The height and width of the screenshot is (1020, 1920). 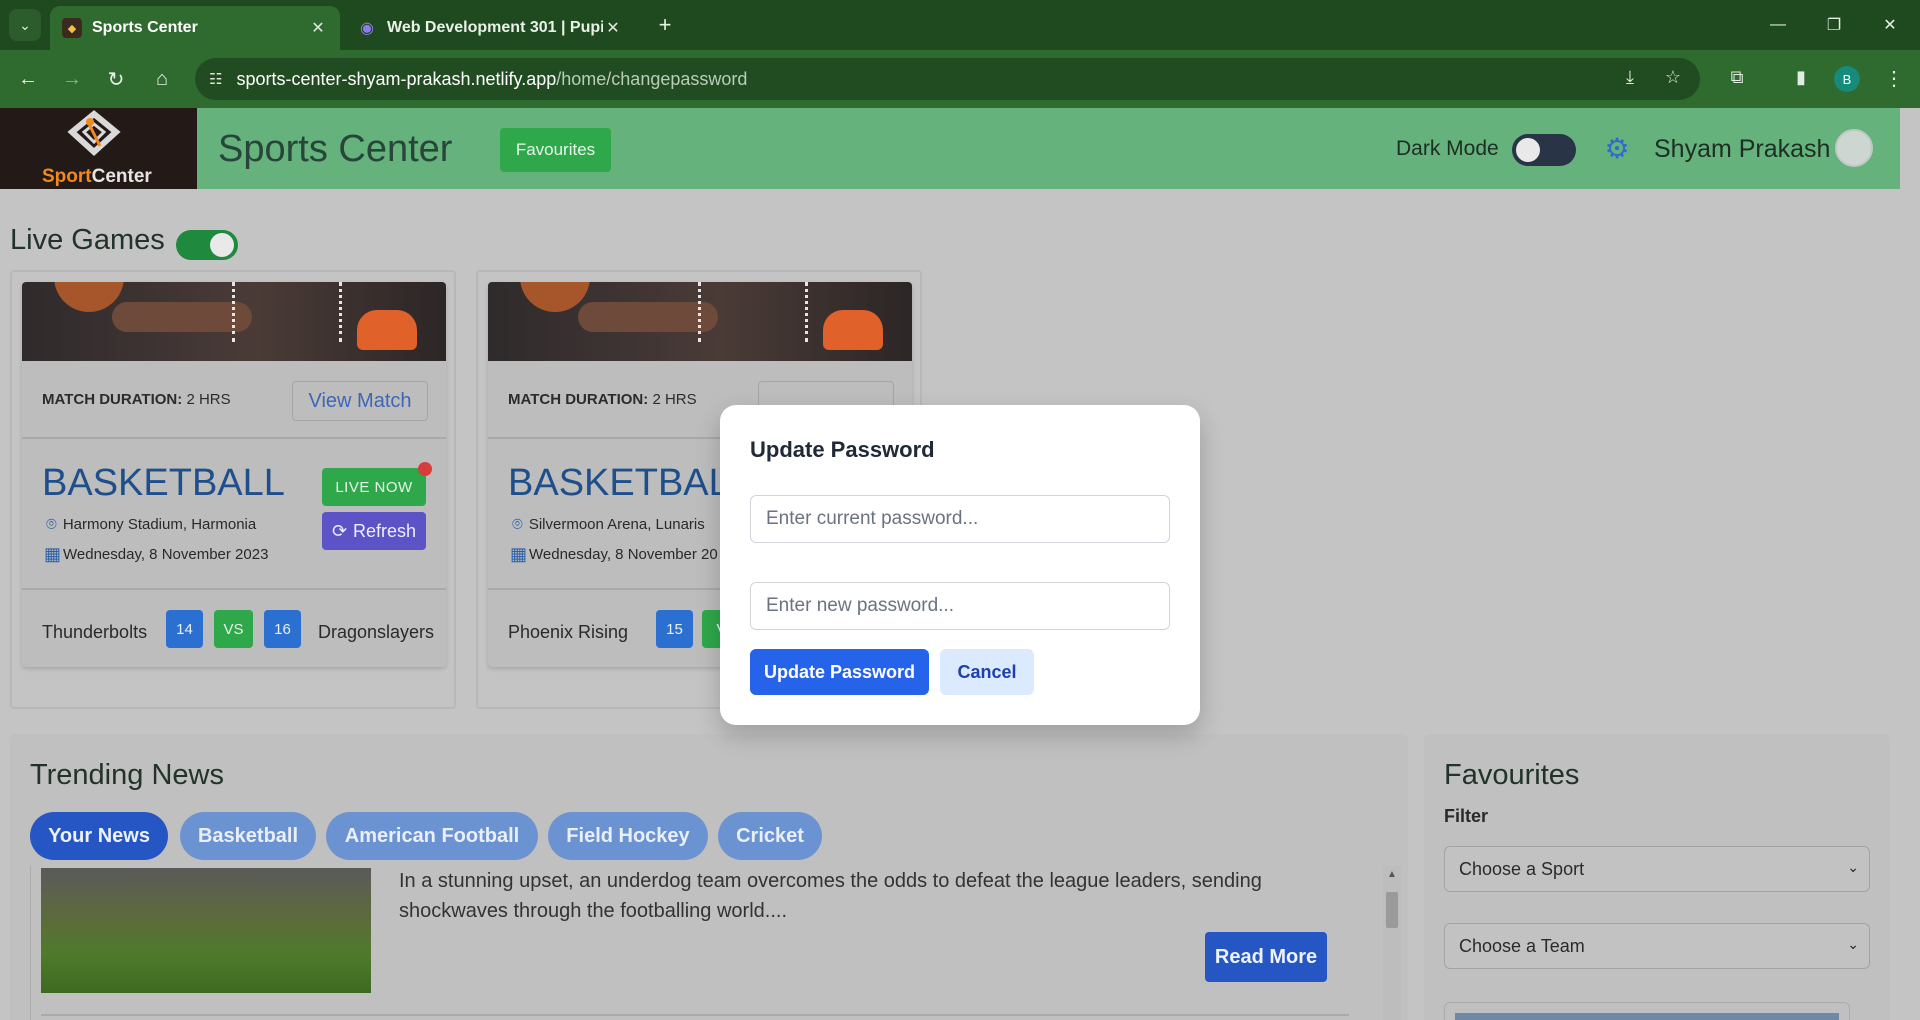 I want to click on sportcenter-logo: SportCenter, so click(x=98, y=148).